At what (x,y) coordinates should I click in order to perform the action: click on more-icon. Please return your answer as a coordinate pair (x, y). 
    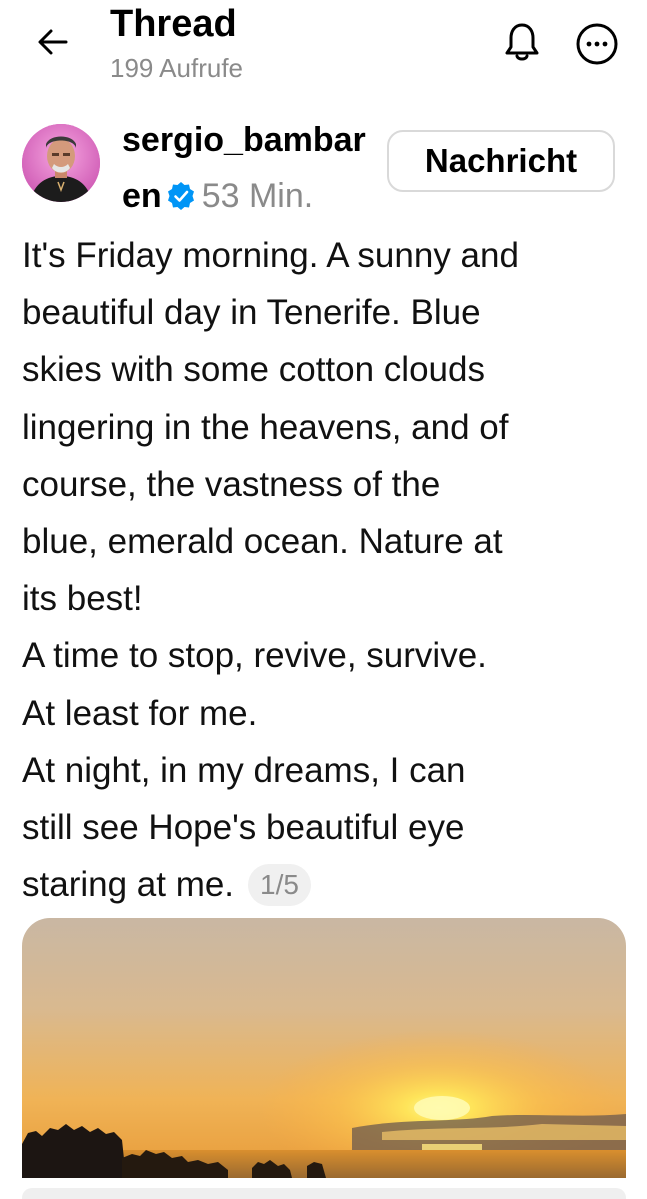
    Looking at the image, I should click on (597, 44).